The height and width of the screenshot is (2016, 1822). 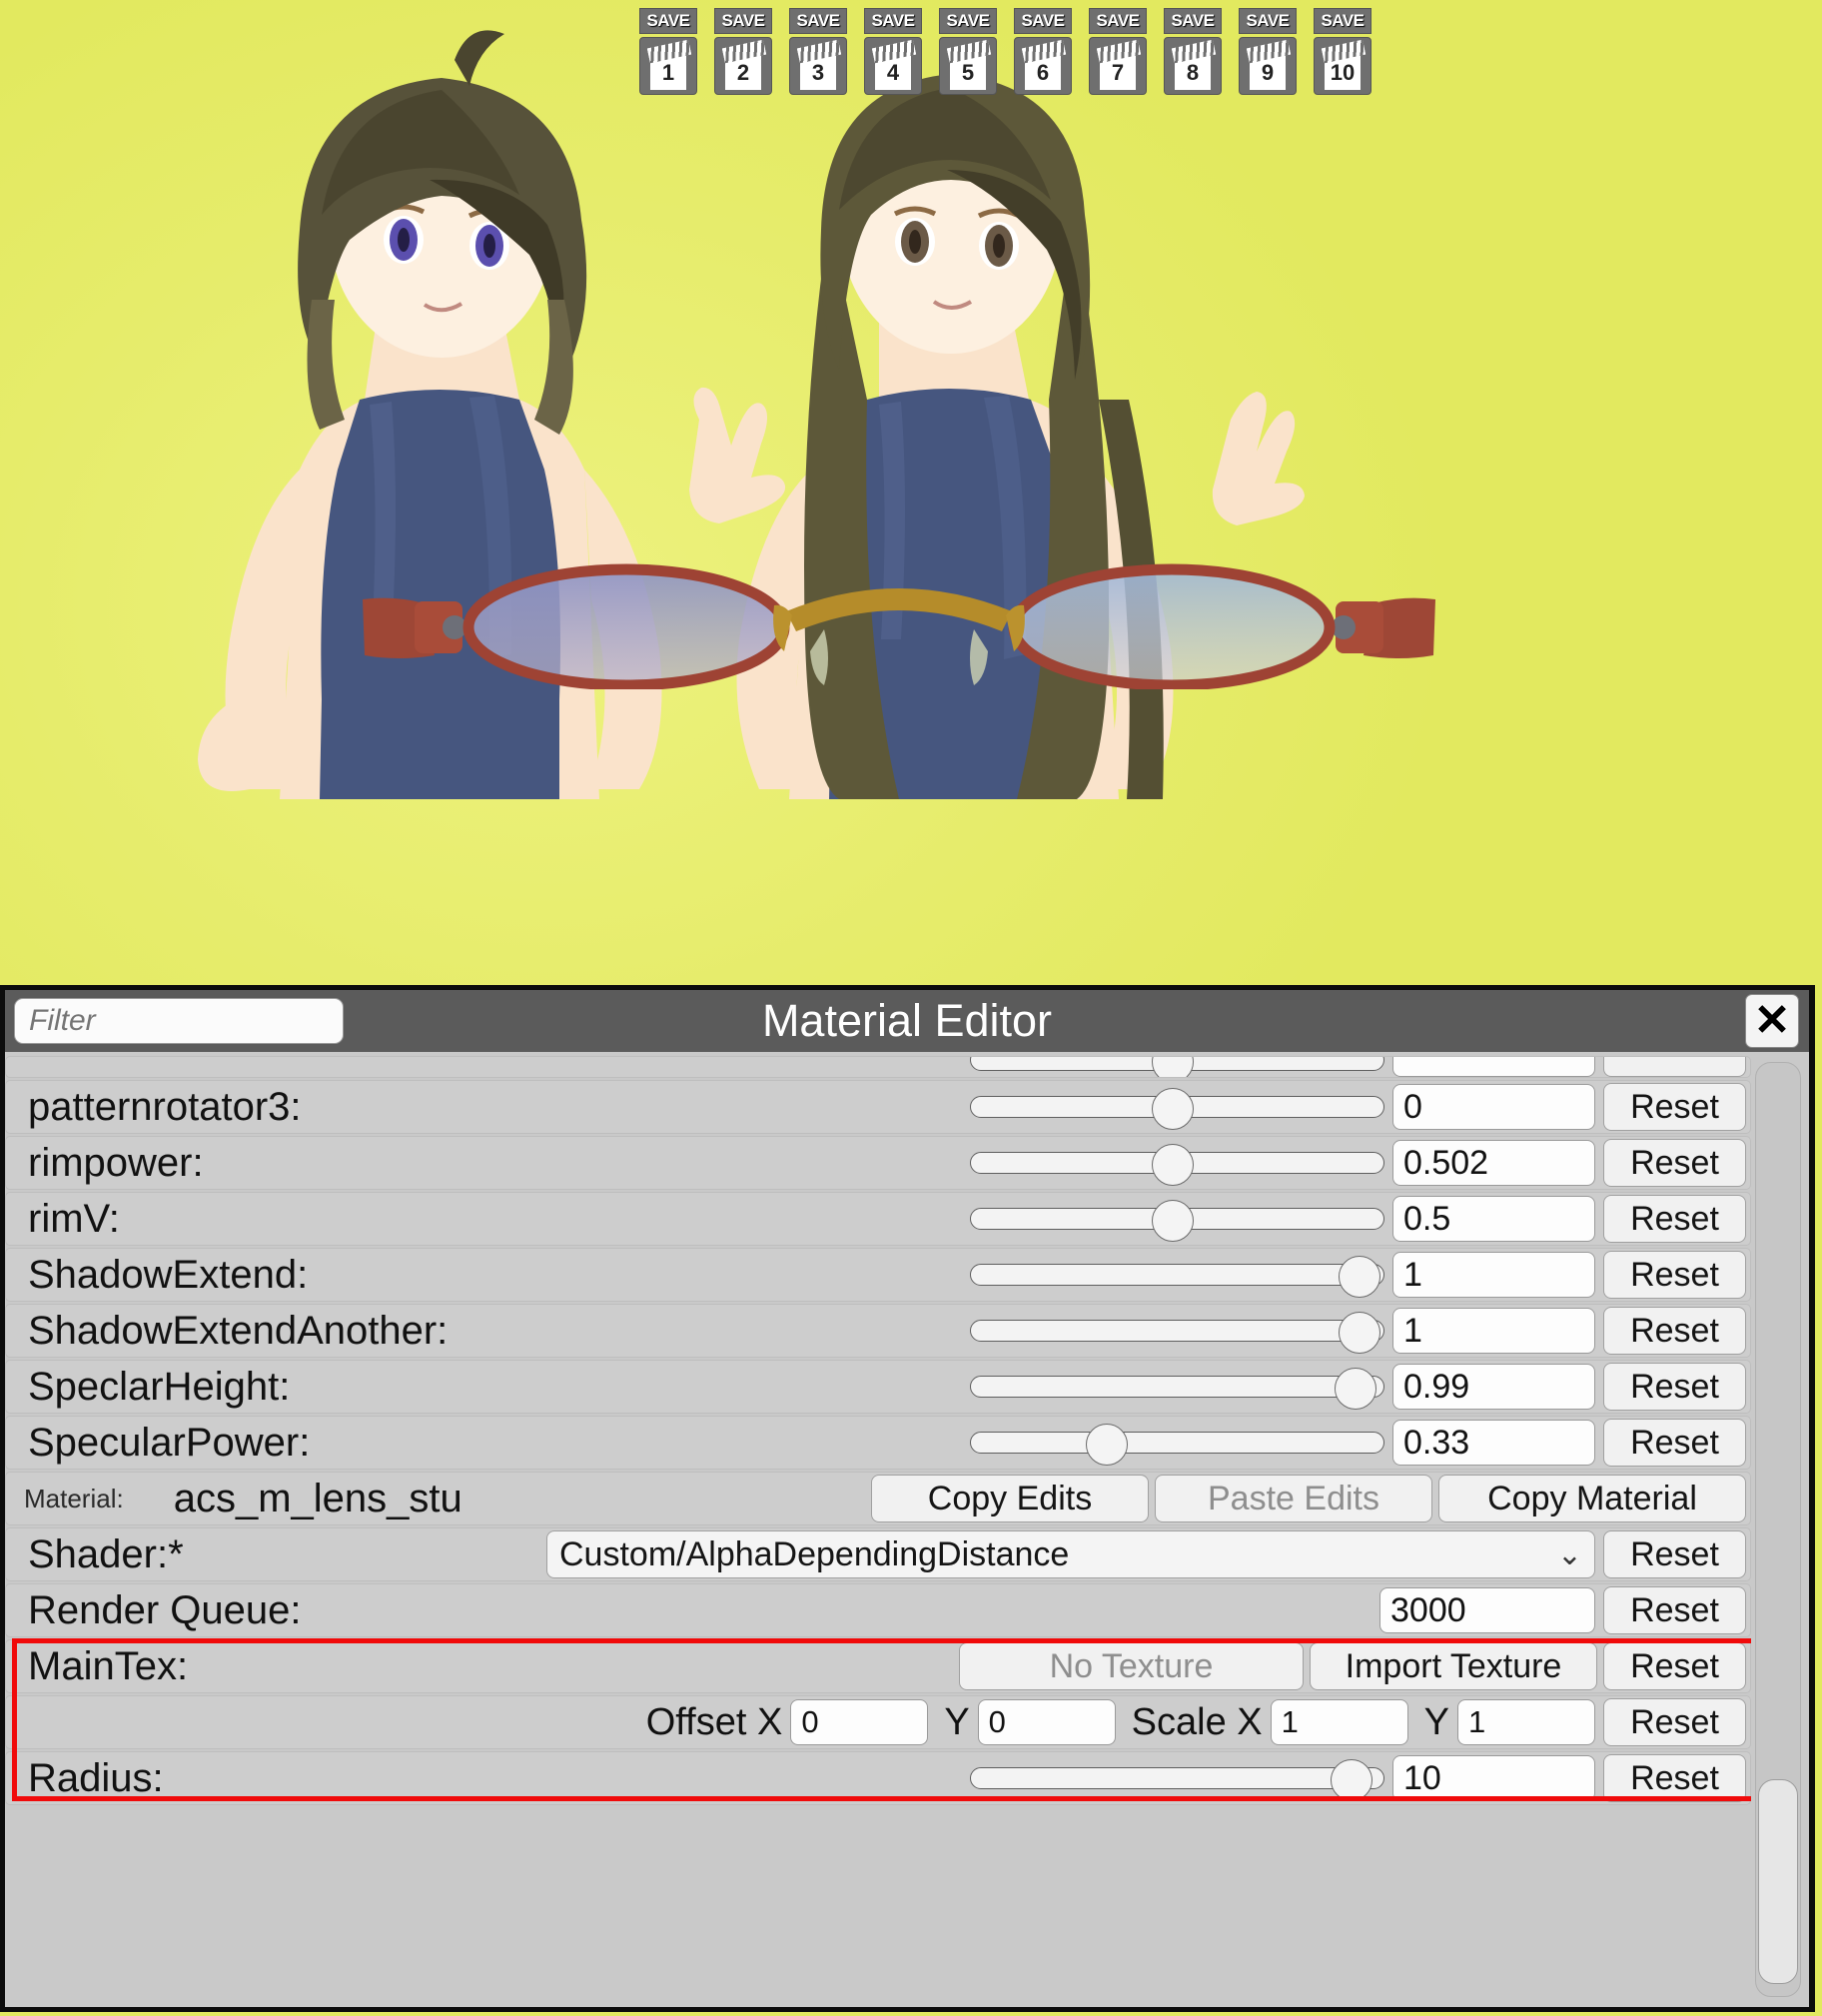 I want to click on value-field: 0.502, so click(x=1493, y=1163).